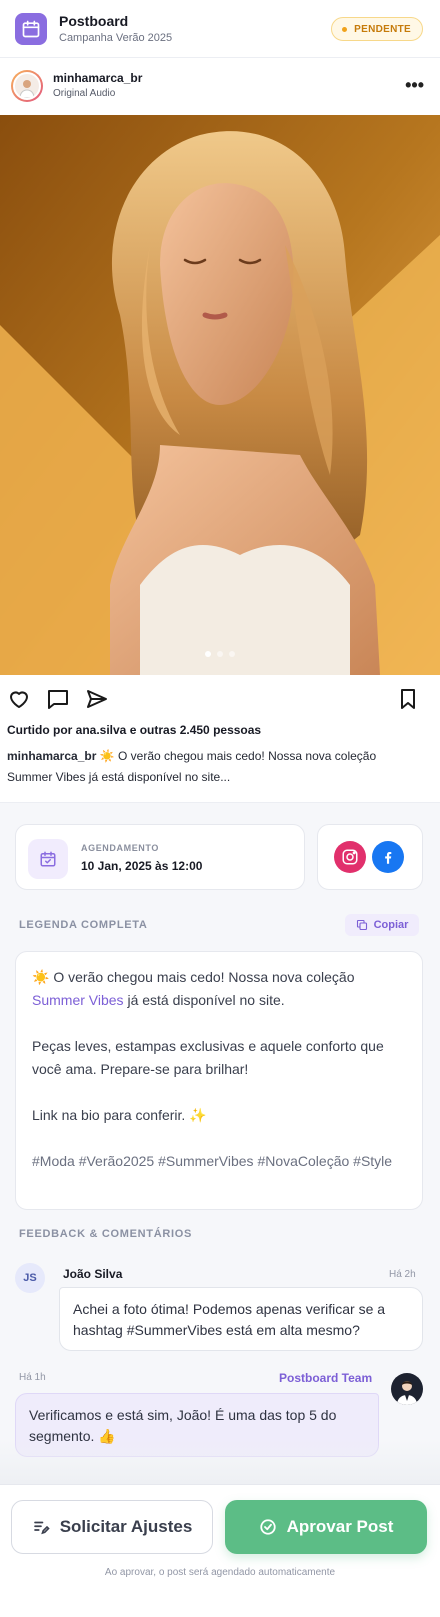  I want to click on post-audio: Original Audio, so click(84, 93).